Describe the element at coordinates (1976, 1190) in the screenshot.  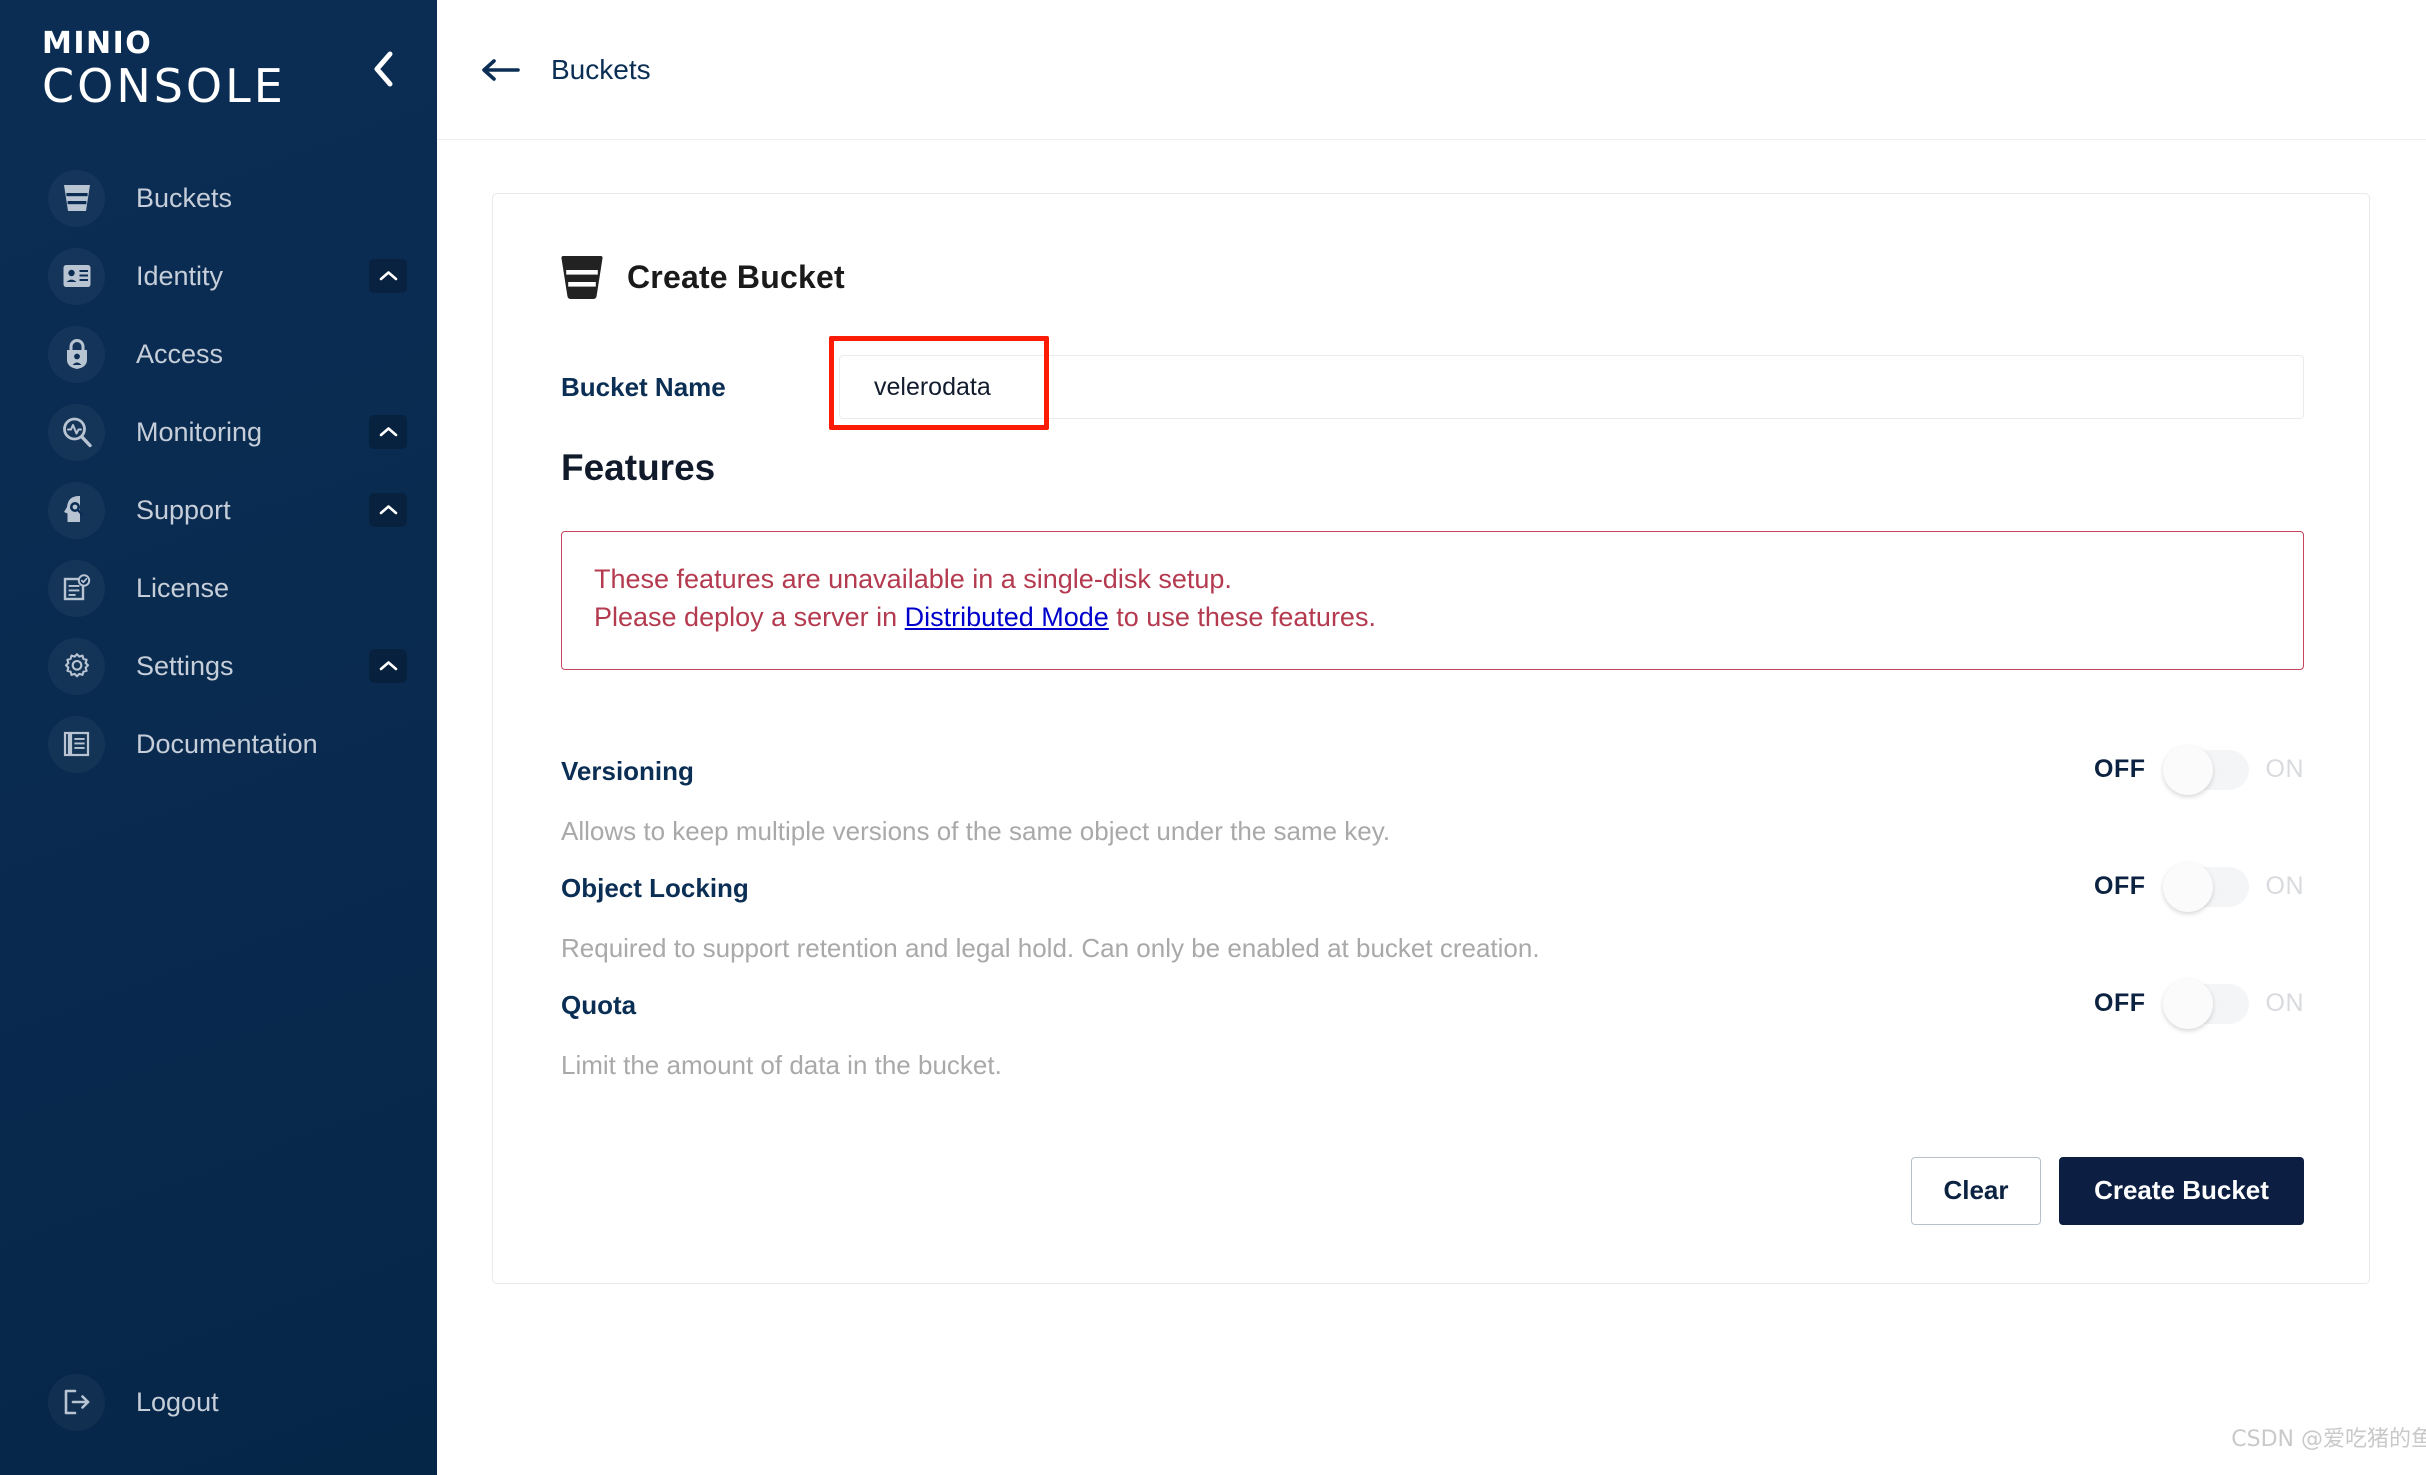
I see `clear-button: Clear` at that location.